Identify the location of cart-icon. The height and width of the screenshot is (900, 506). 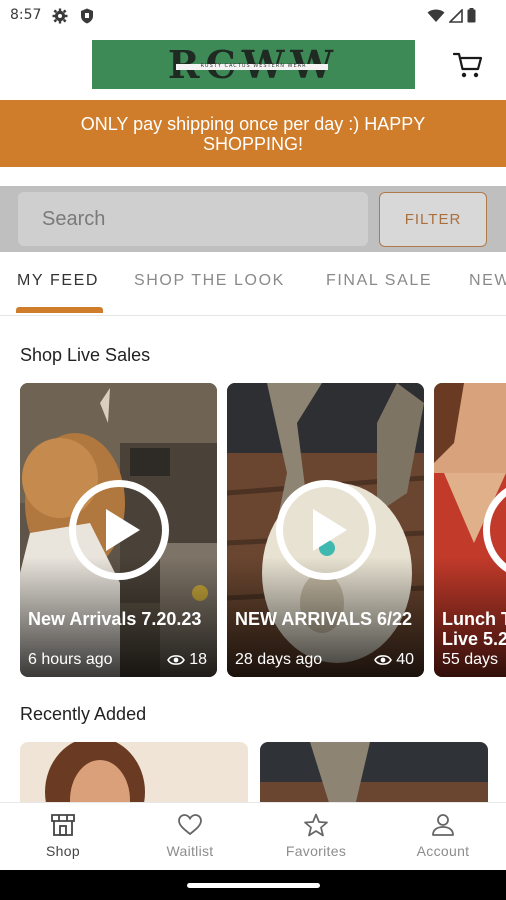
(468, 65).